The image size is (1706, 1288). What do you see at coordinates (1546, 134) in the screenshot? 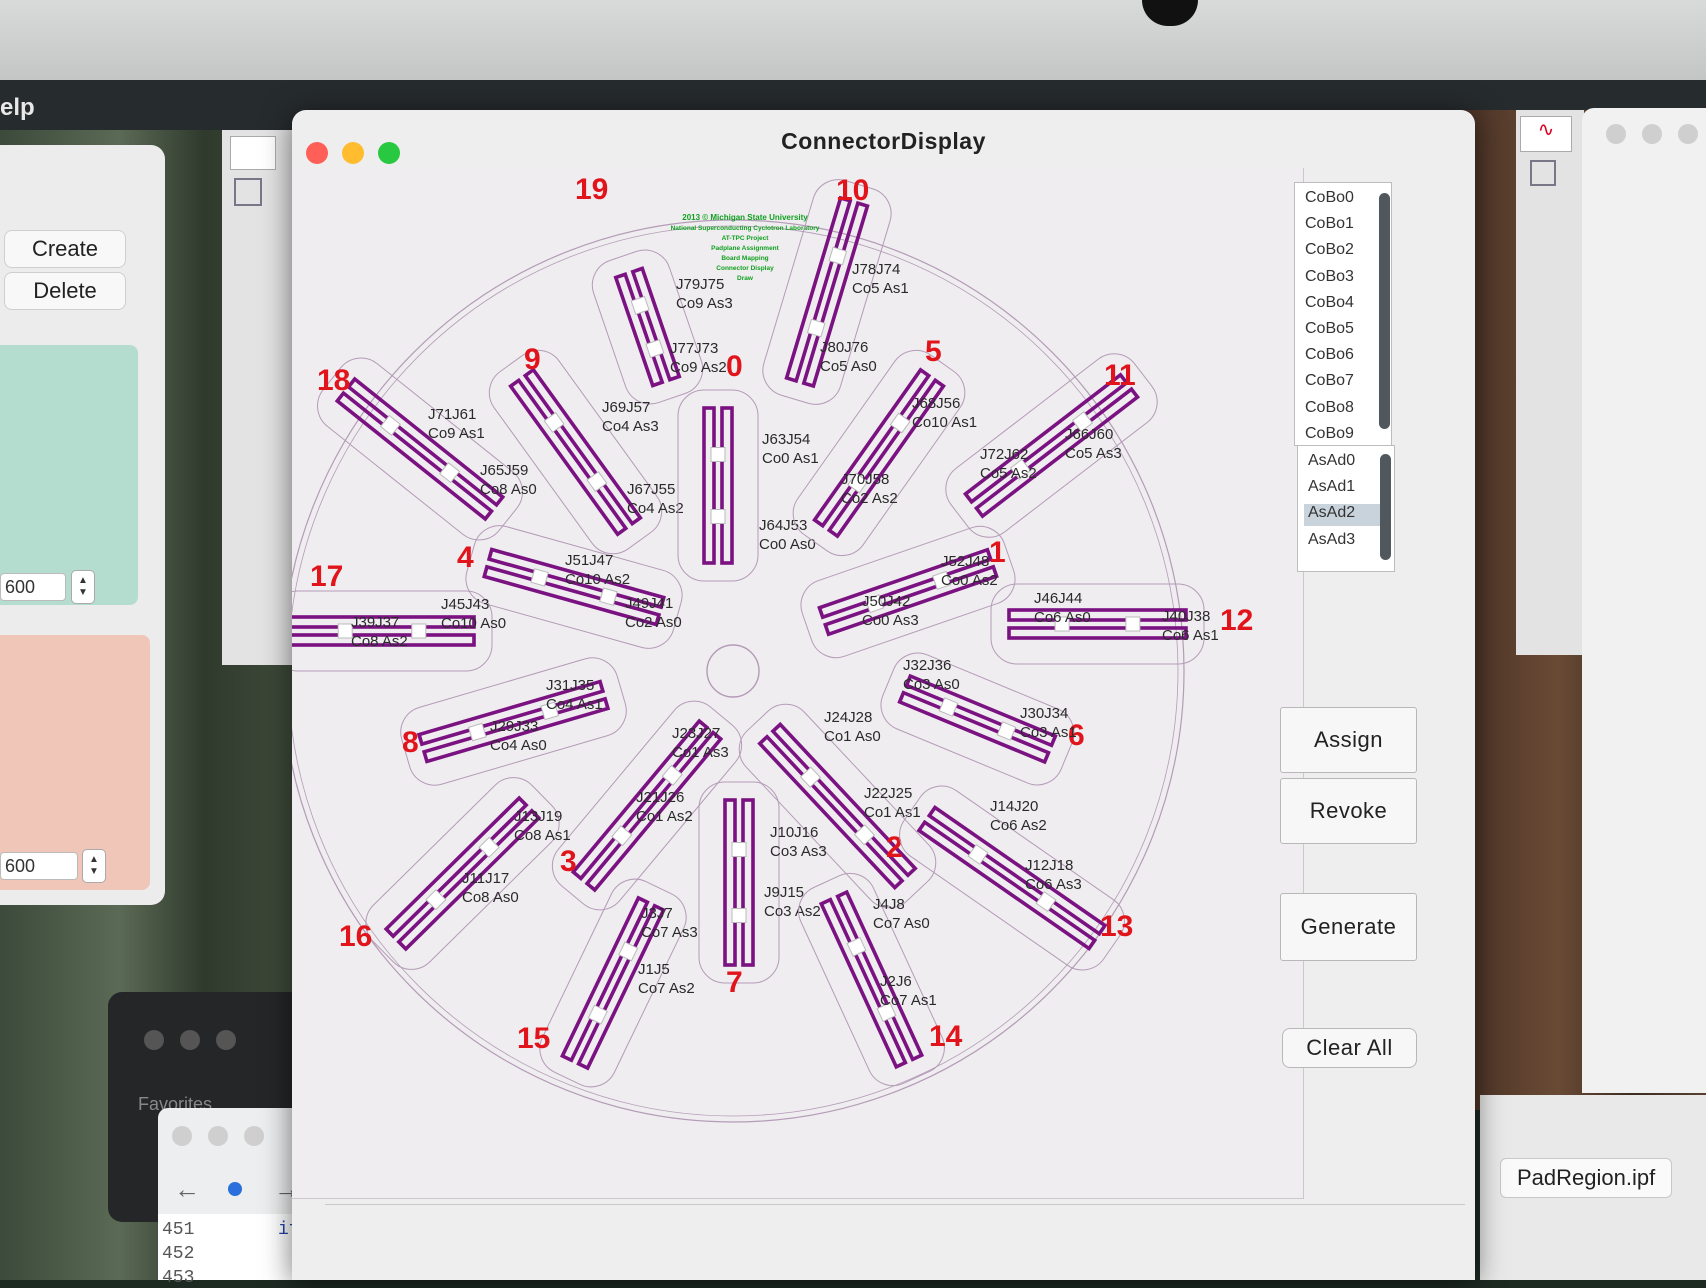
I see `waveform-icon: ∿` at bounding box center [1546, 134].